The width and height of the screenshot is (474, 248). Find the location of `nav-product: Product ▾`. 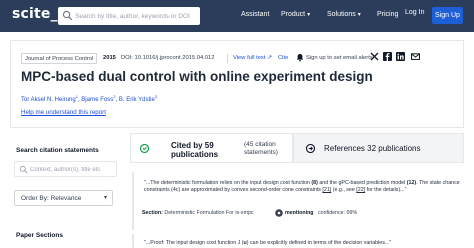

nav-product: Product ▾ is located at coordinates (295, 14).